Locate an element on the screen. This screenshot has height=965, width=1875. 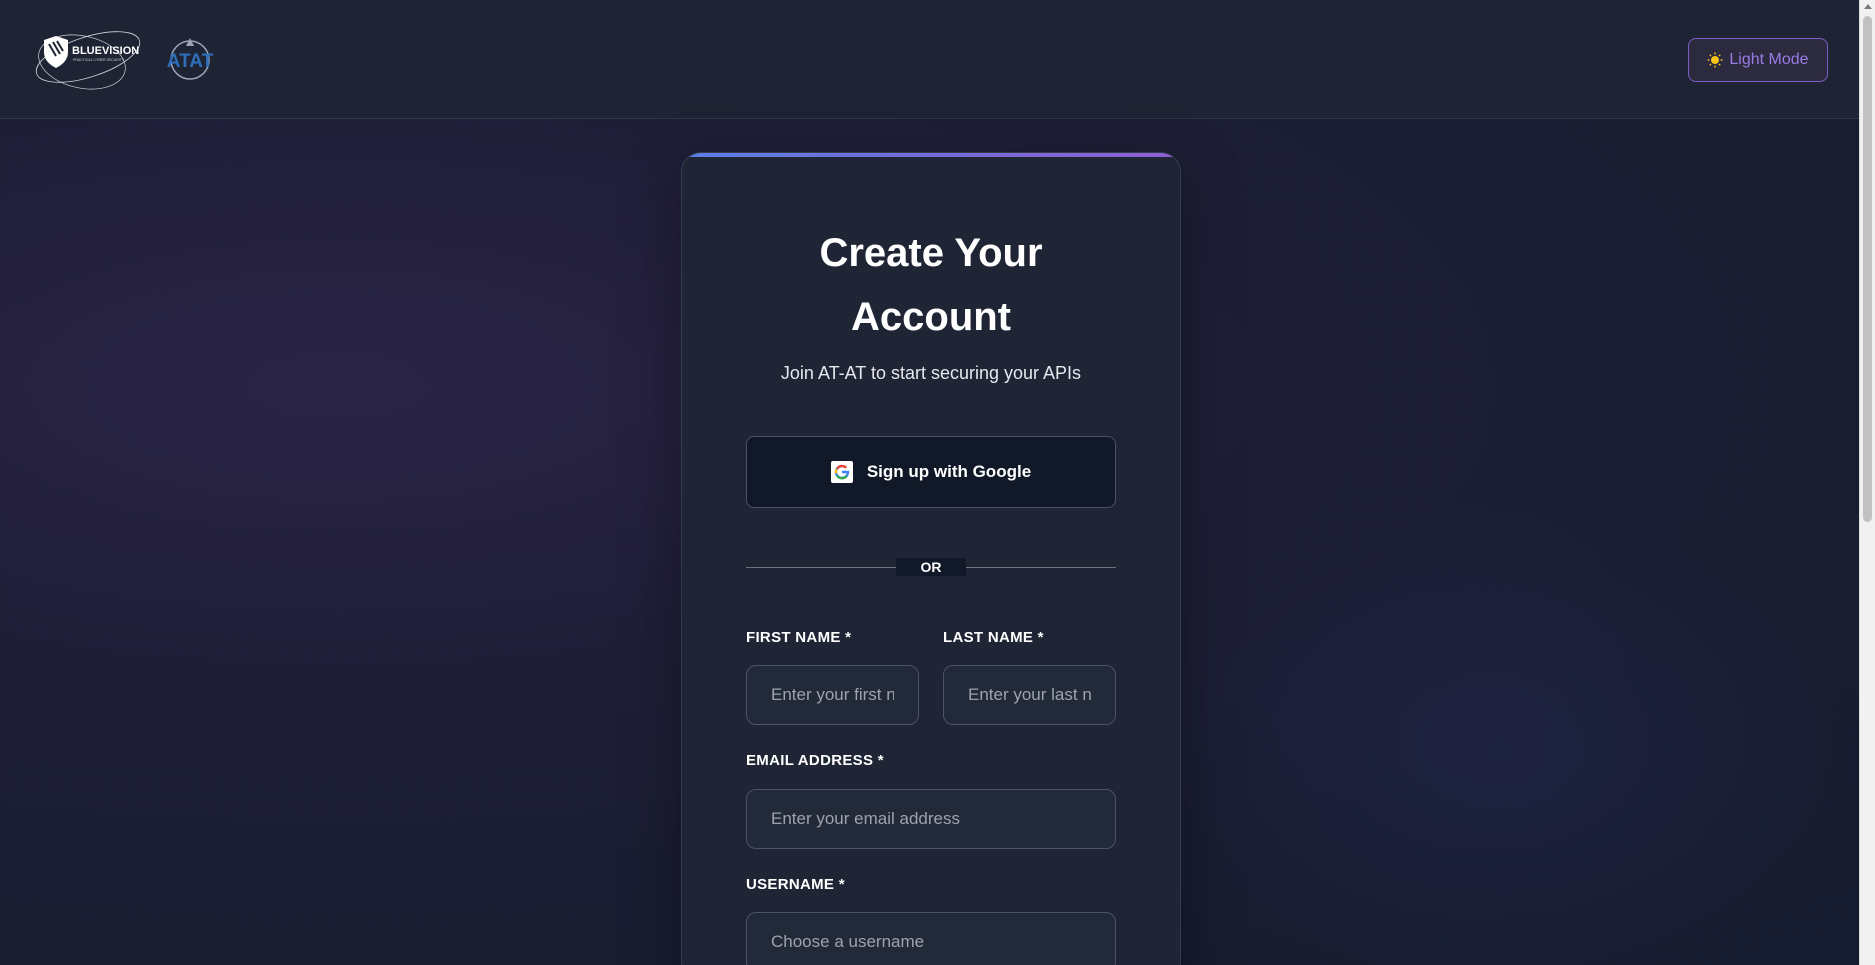
bluevision-logo: BLUEVISION PRACTICAL CYBER SECURITY is located at coordinates (91, 59).